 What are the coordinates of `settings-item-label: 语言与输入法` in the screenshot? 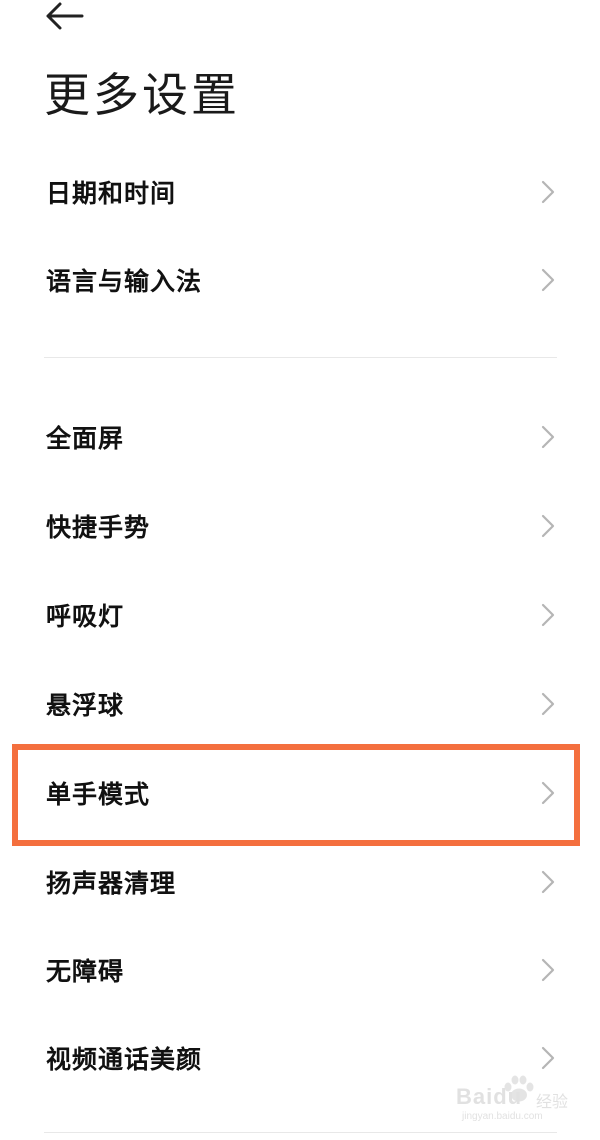 It's located at (124, 281).